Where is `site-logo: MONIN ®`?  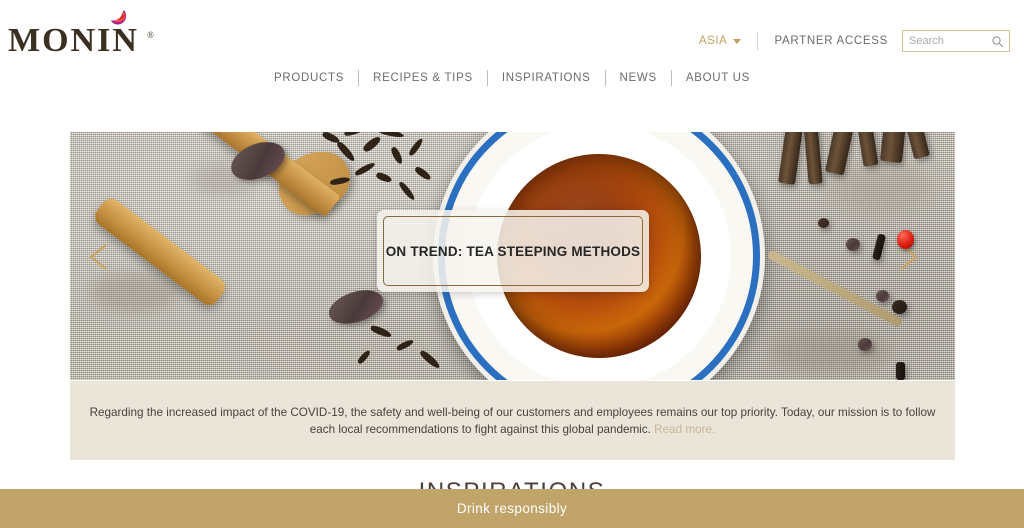
site-logo: MONIN ® is located at coordinates (88, 33).